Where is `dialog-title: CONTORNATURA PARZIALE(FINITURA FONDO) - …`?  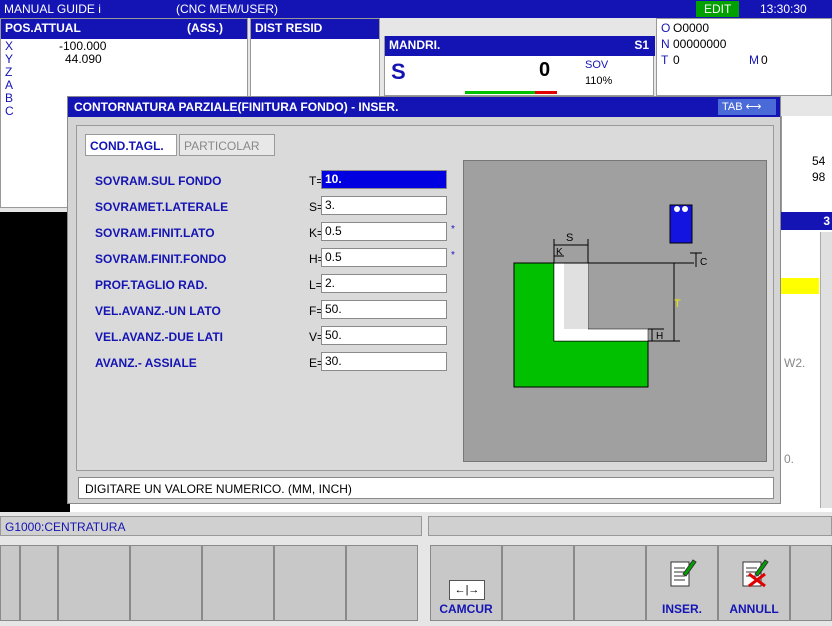 dialog-title: CONTORNATURA PARZIALE(FINITURA FONDO) - … is located at coordinates (424, 107).